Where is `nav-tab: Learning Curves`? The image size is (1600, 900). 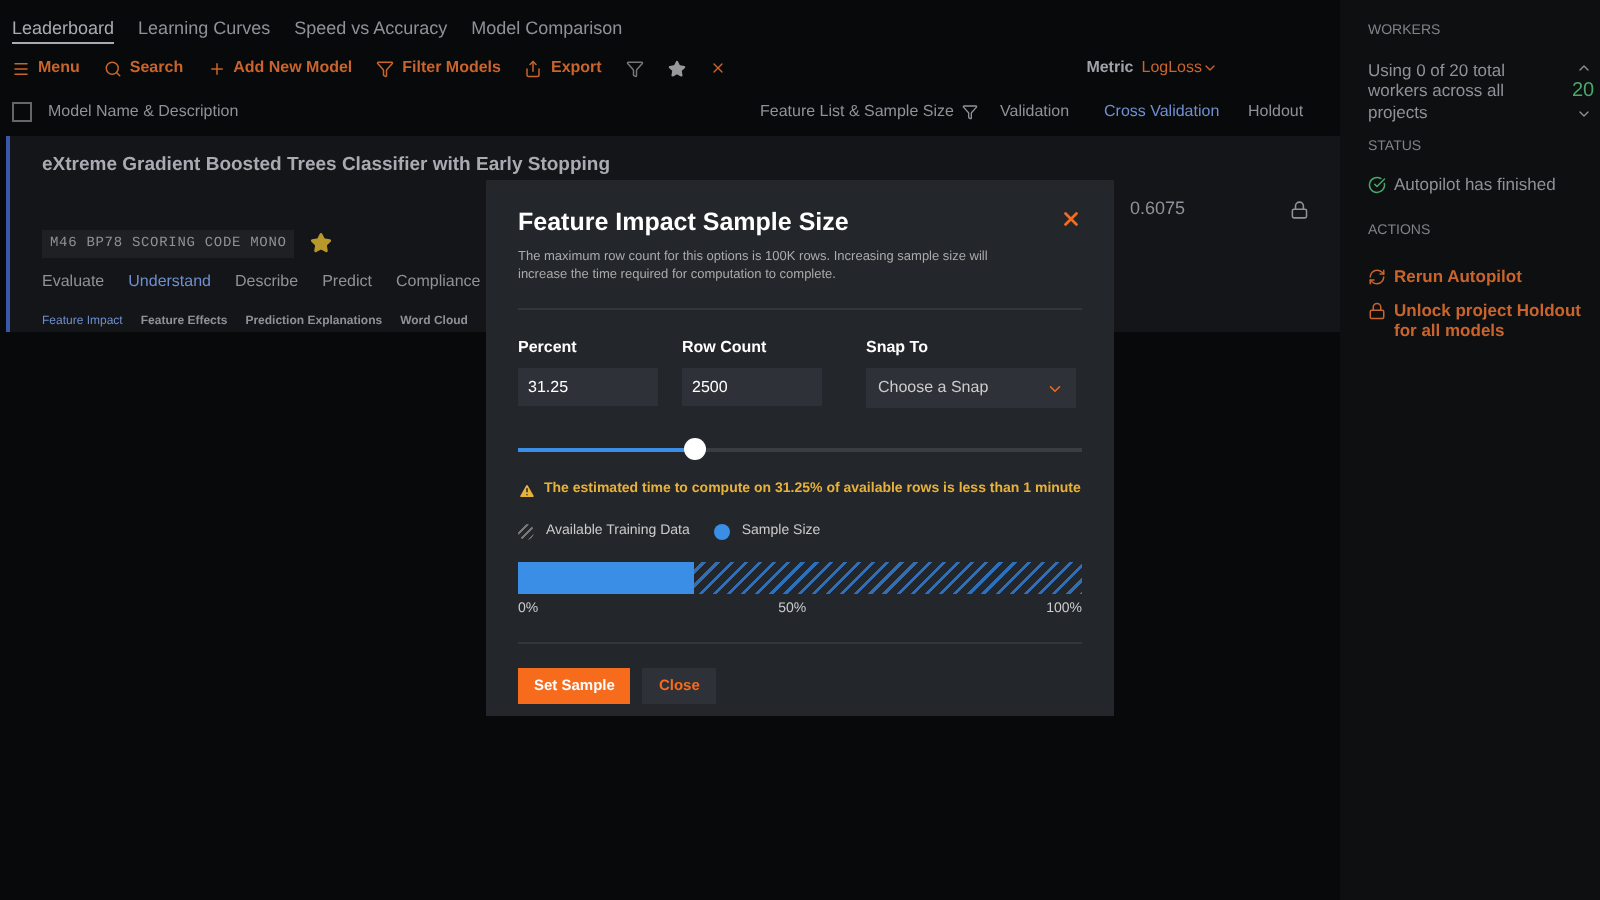 nav-tab: Learning Curves is located at coordinates (204, 30).